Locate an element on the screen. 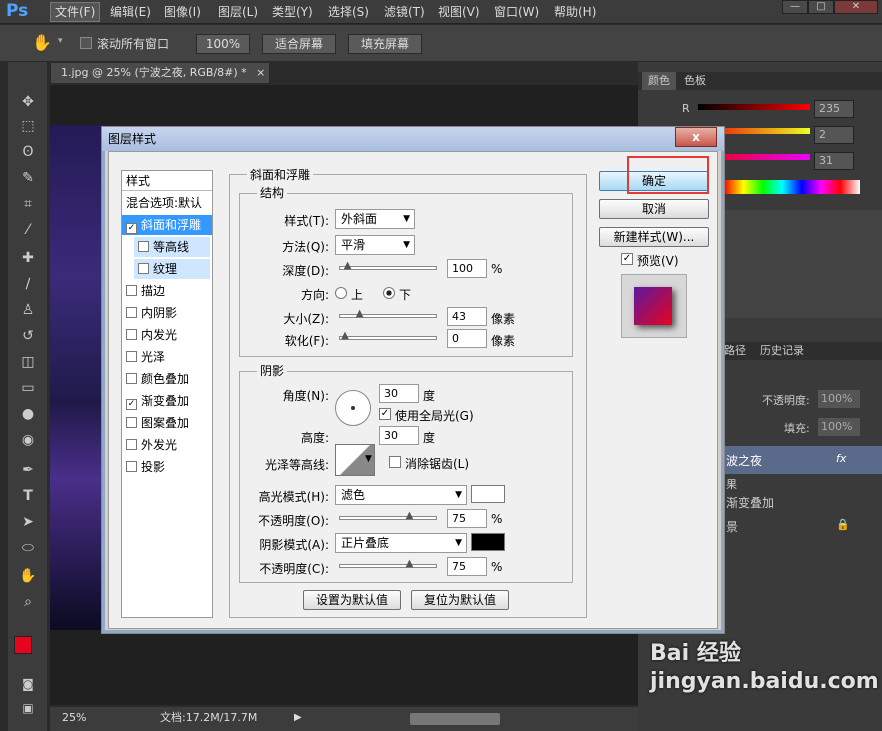  reset-default-button: 复位为默认值 is located at coordinates (460, 600).